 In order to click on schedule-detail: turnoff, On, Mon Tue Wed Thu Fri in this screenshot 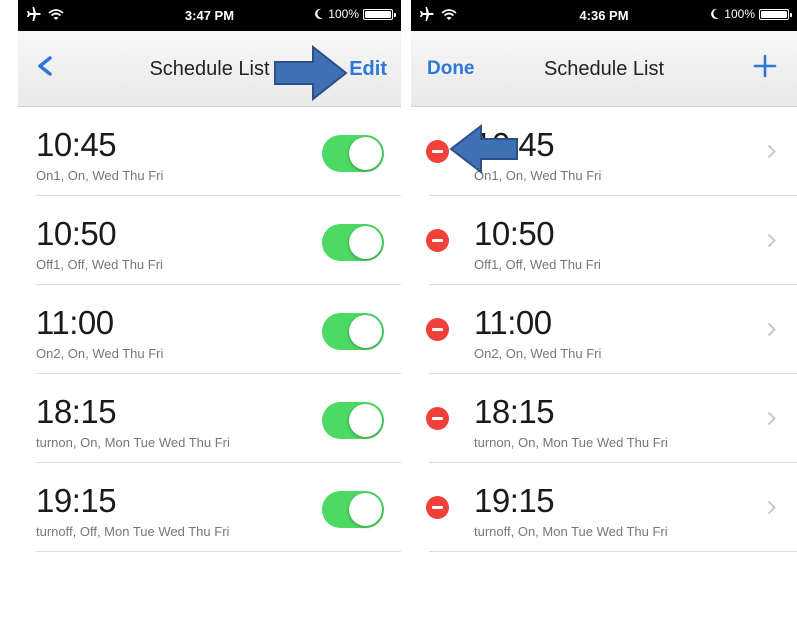, I will do `click(571, 531)`.